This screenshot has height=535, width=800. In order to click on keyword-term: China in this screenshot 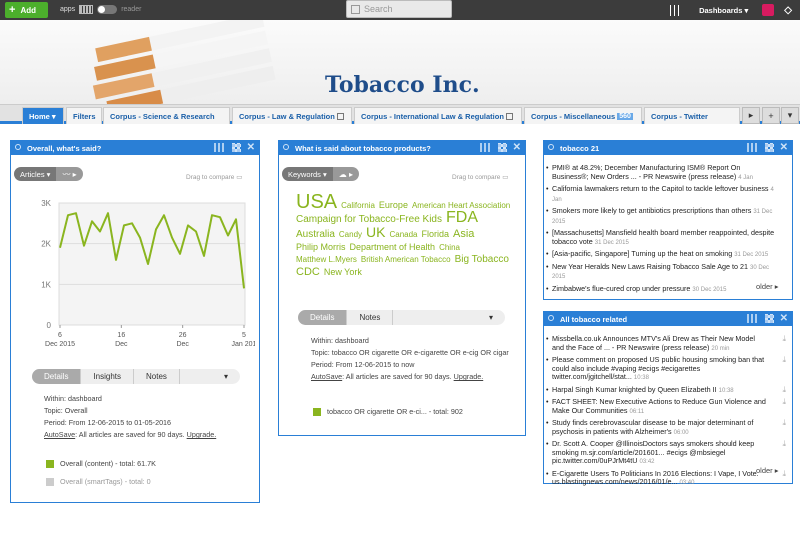, I will do `click(449, 248)`.